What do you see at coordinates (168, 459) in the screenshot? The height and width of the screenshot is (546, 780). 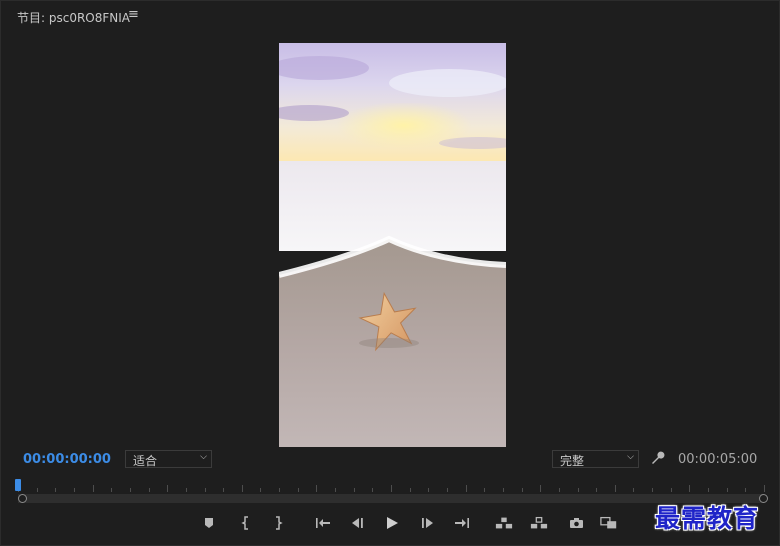 I see `zoom-fit-dropdown: 适合 ⌵` at bounding box center [168, 459].